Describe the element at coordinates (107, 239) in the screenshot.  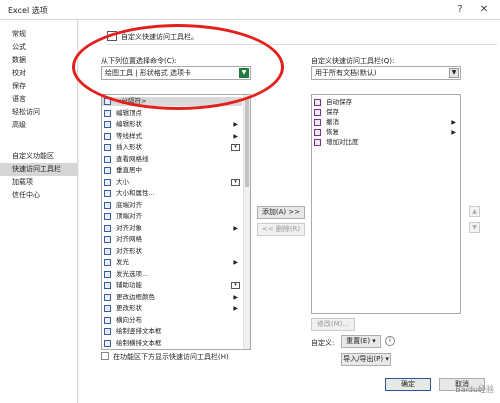
I see `snap-grid-icon` at that location.